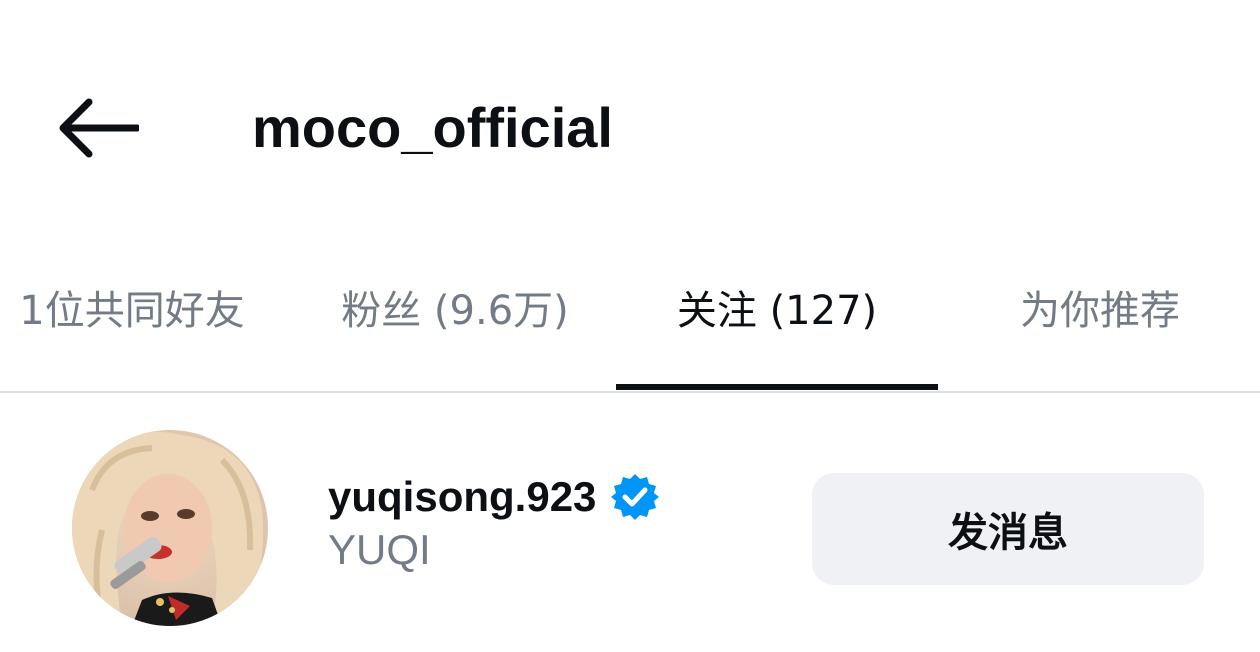 The width and height of the screenshot is (1260, 652). What do you see at coordinates (1008, 529) in the screenshot?
I see `message-button: 发消息` at bounding box center [1008, 529].